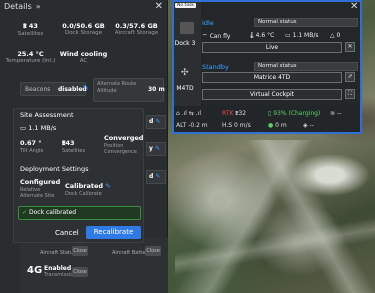  Describe the element at coordinates (67, 233) in the screenshot. I see `cancel-button: Cancel` at that location.